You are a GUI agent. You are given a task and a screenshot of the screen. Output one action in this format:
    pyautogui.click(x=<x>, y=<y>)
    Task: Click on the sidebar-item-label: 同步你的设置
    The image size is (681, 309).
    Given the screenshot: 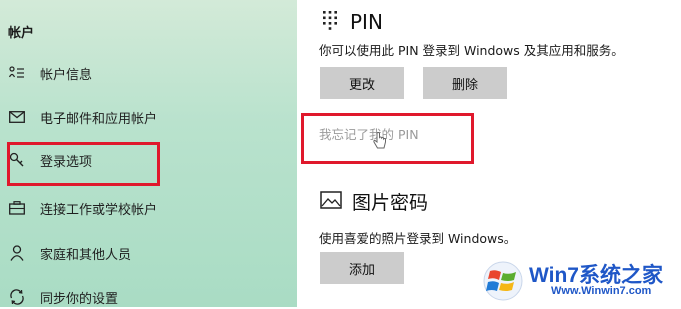 What is the action you would take?
    pyautogui.click(x=79, y=299)
    